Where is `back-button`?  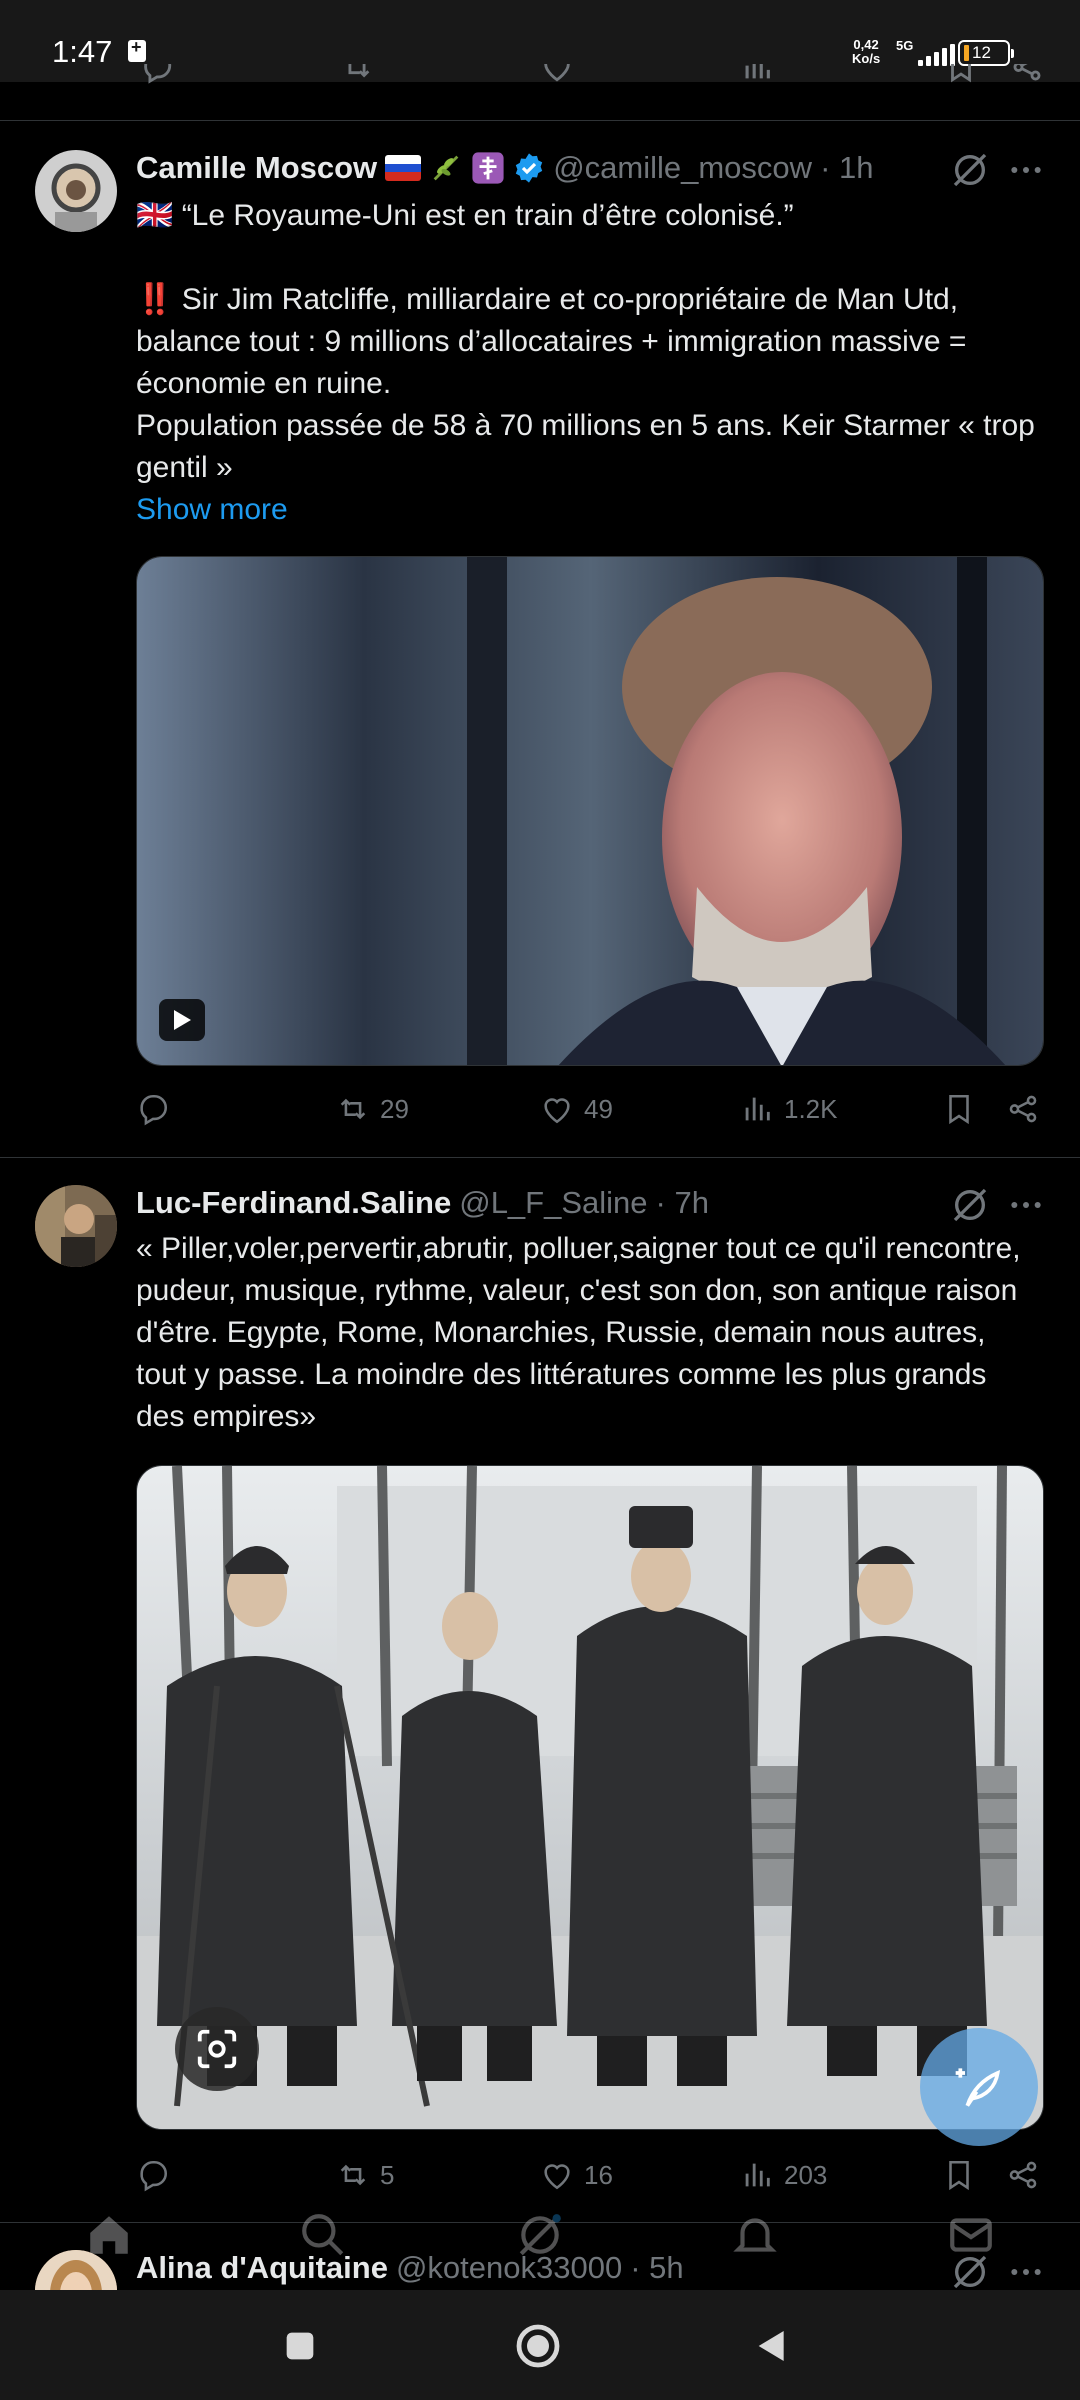
back-button is located at coordinates (772, 2346).